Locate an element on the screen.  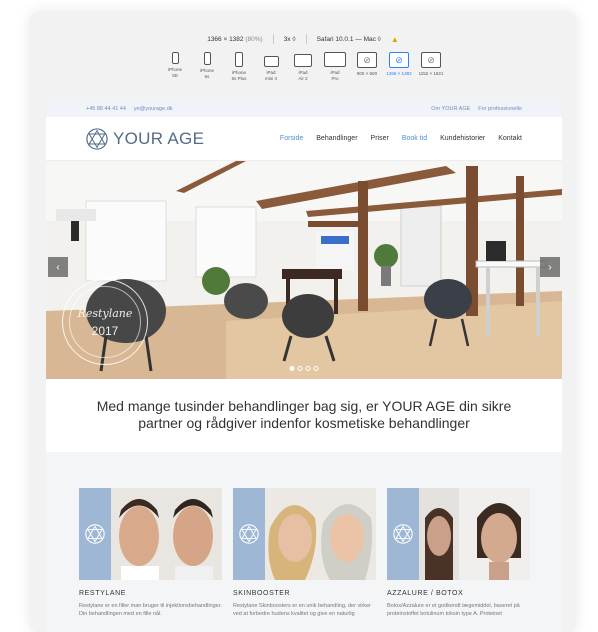
device-ipad-air-2: iPad Air 2 is located at coordinates (303, 66).